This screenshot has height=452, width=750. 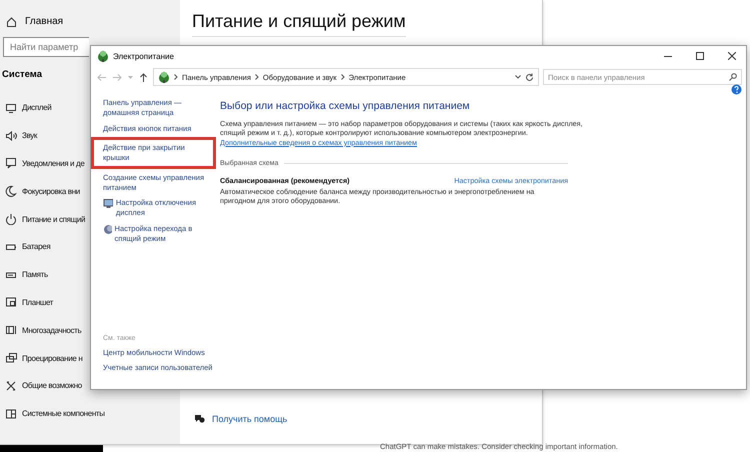 What do you see at coordinates (90, 21) in the screenshot?
I see `home-link: Главная` at bounding box center [90, 21].